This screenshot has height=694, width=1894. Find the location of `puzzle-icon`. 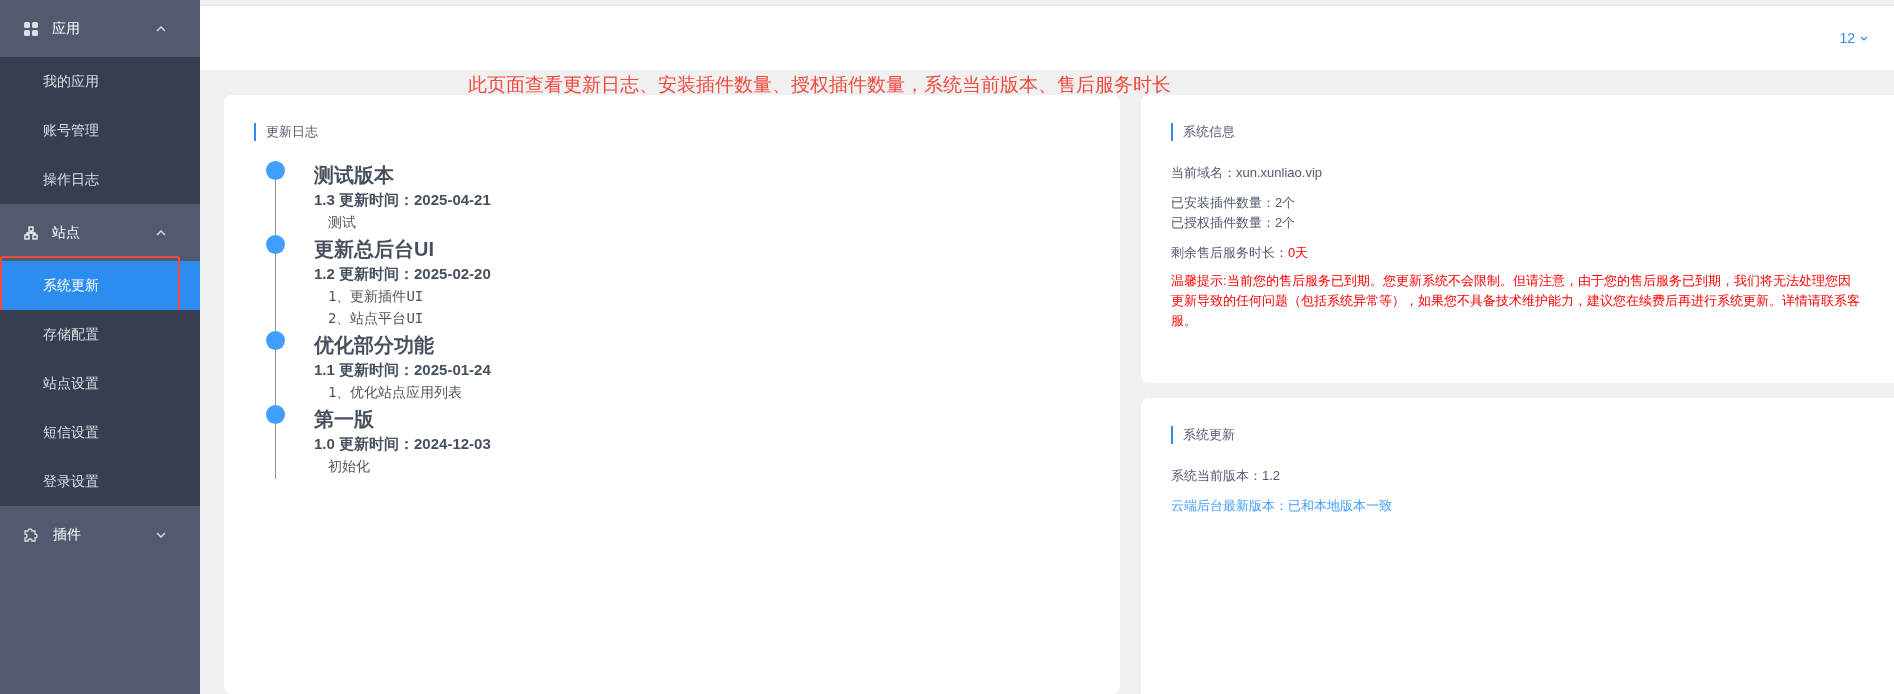

puzzle-icon is located at coordinates (31, 534).